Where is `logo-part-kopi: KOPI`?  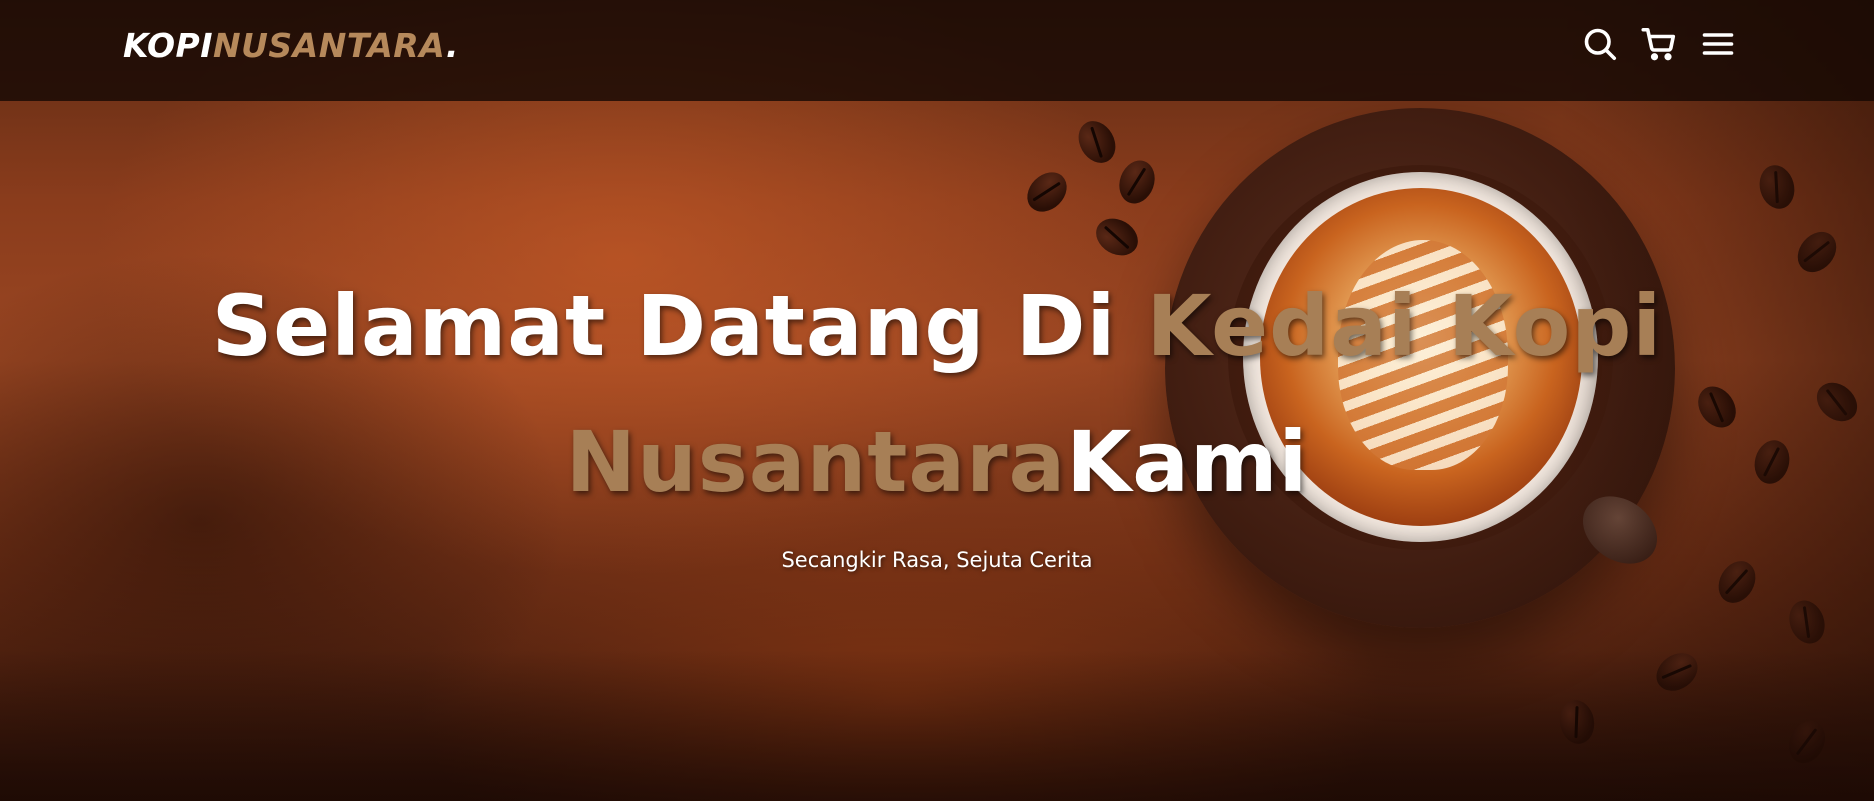 logo-part-kopi: KOPI is located at coordinates (168, 45).